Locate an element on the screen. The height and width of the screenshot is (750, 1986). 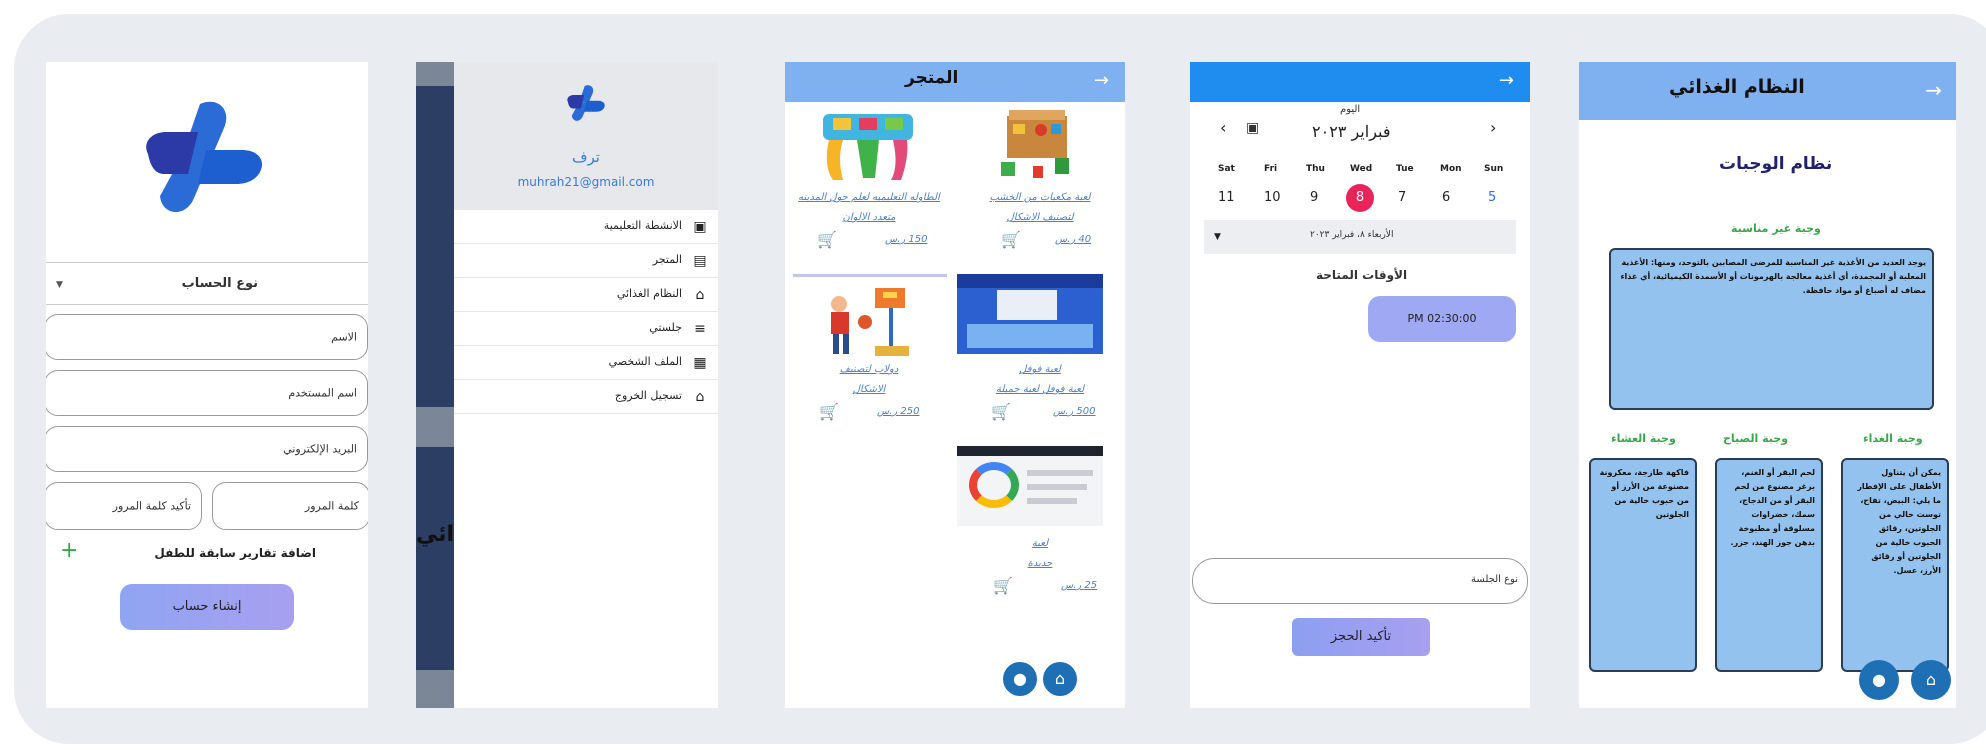
weekday-label: Fri is located at coordinates (1271, 169).